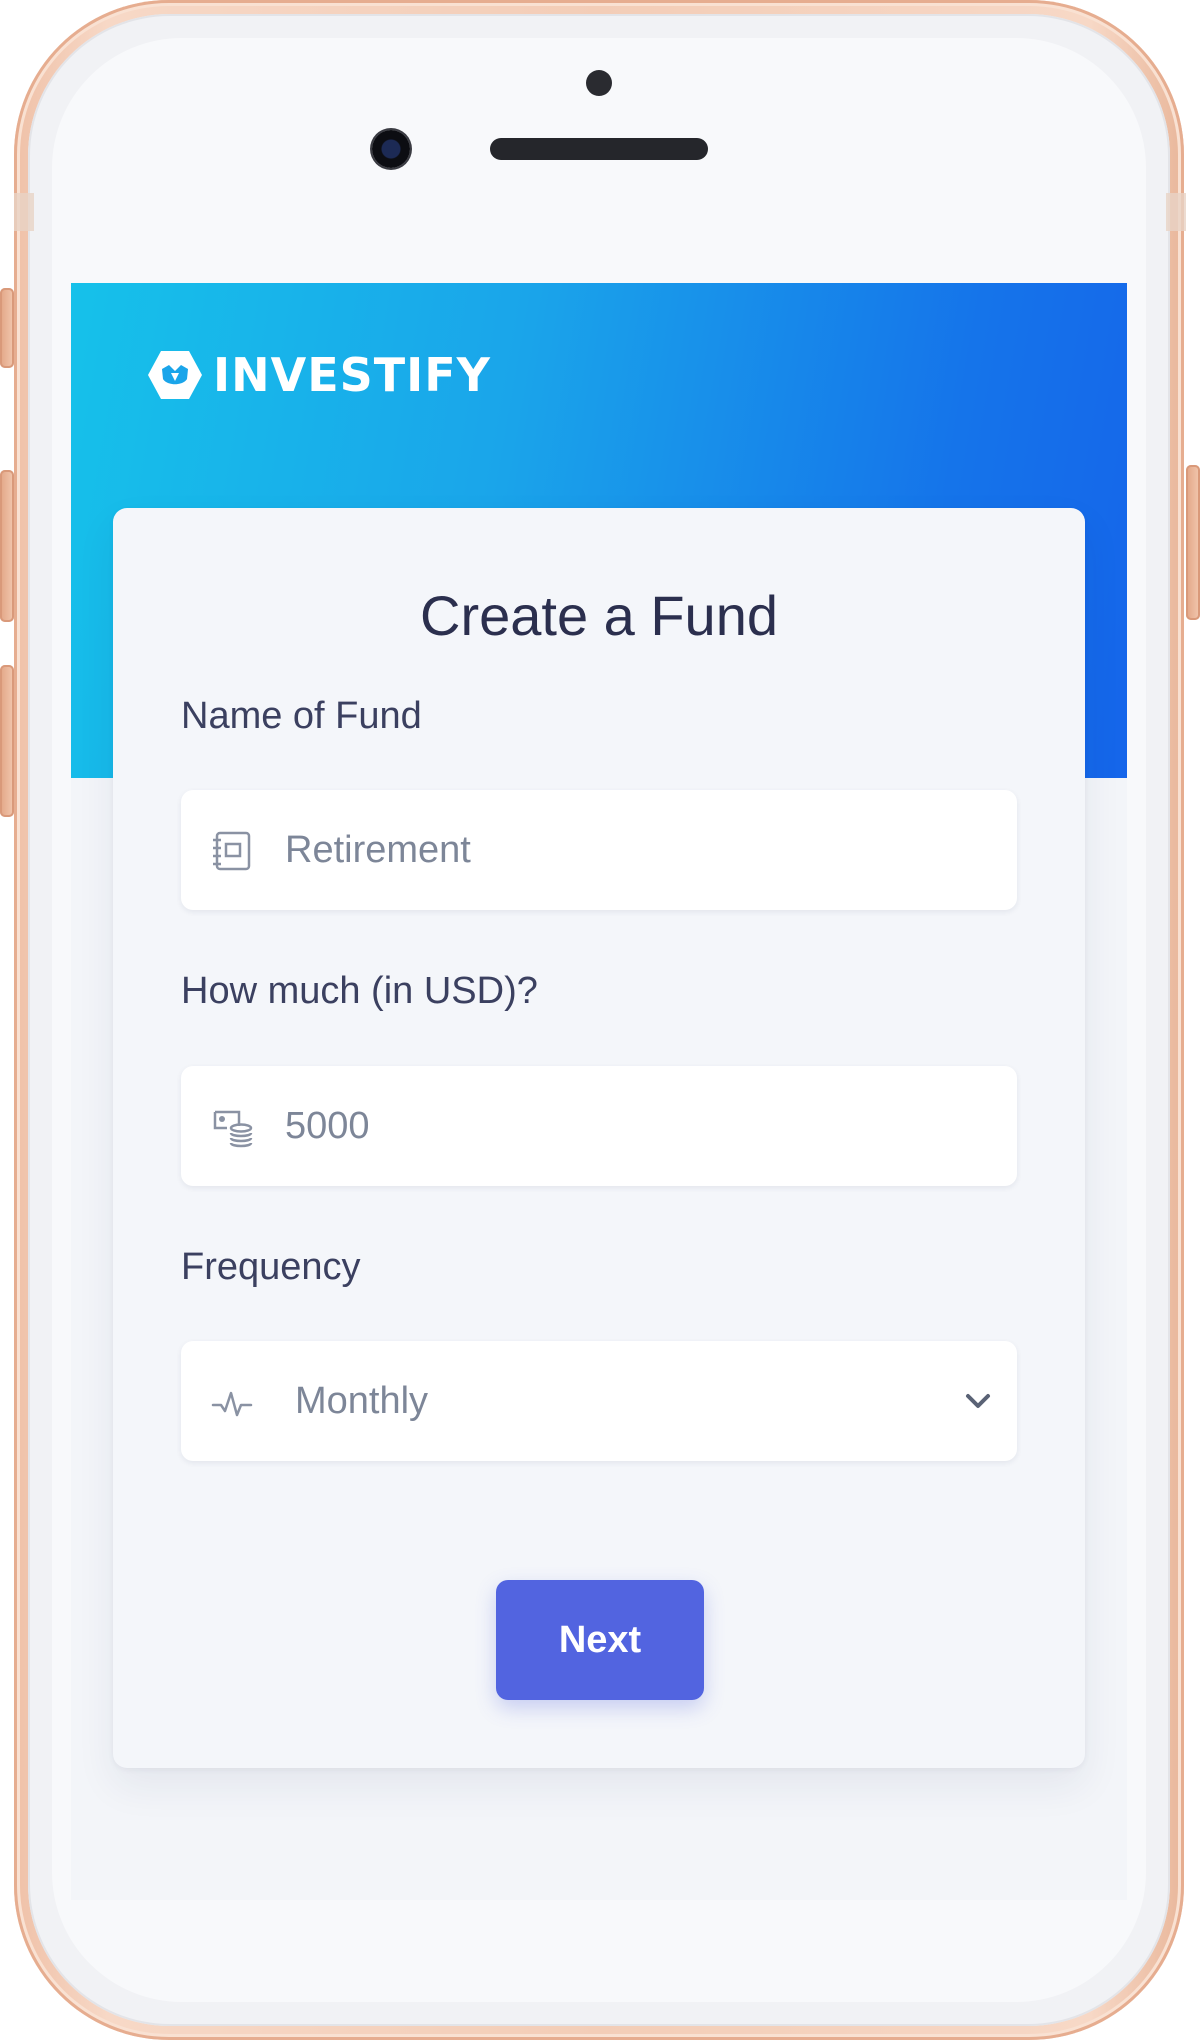 The image size is (1200, 2040). What do you see at coordinates (7, 546) in the screenshot?
I see `volume-up-button` at bounding box center [7, 546].